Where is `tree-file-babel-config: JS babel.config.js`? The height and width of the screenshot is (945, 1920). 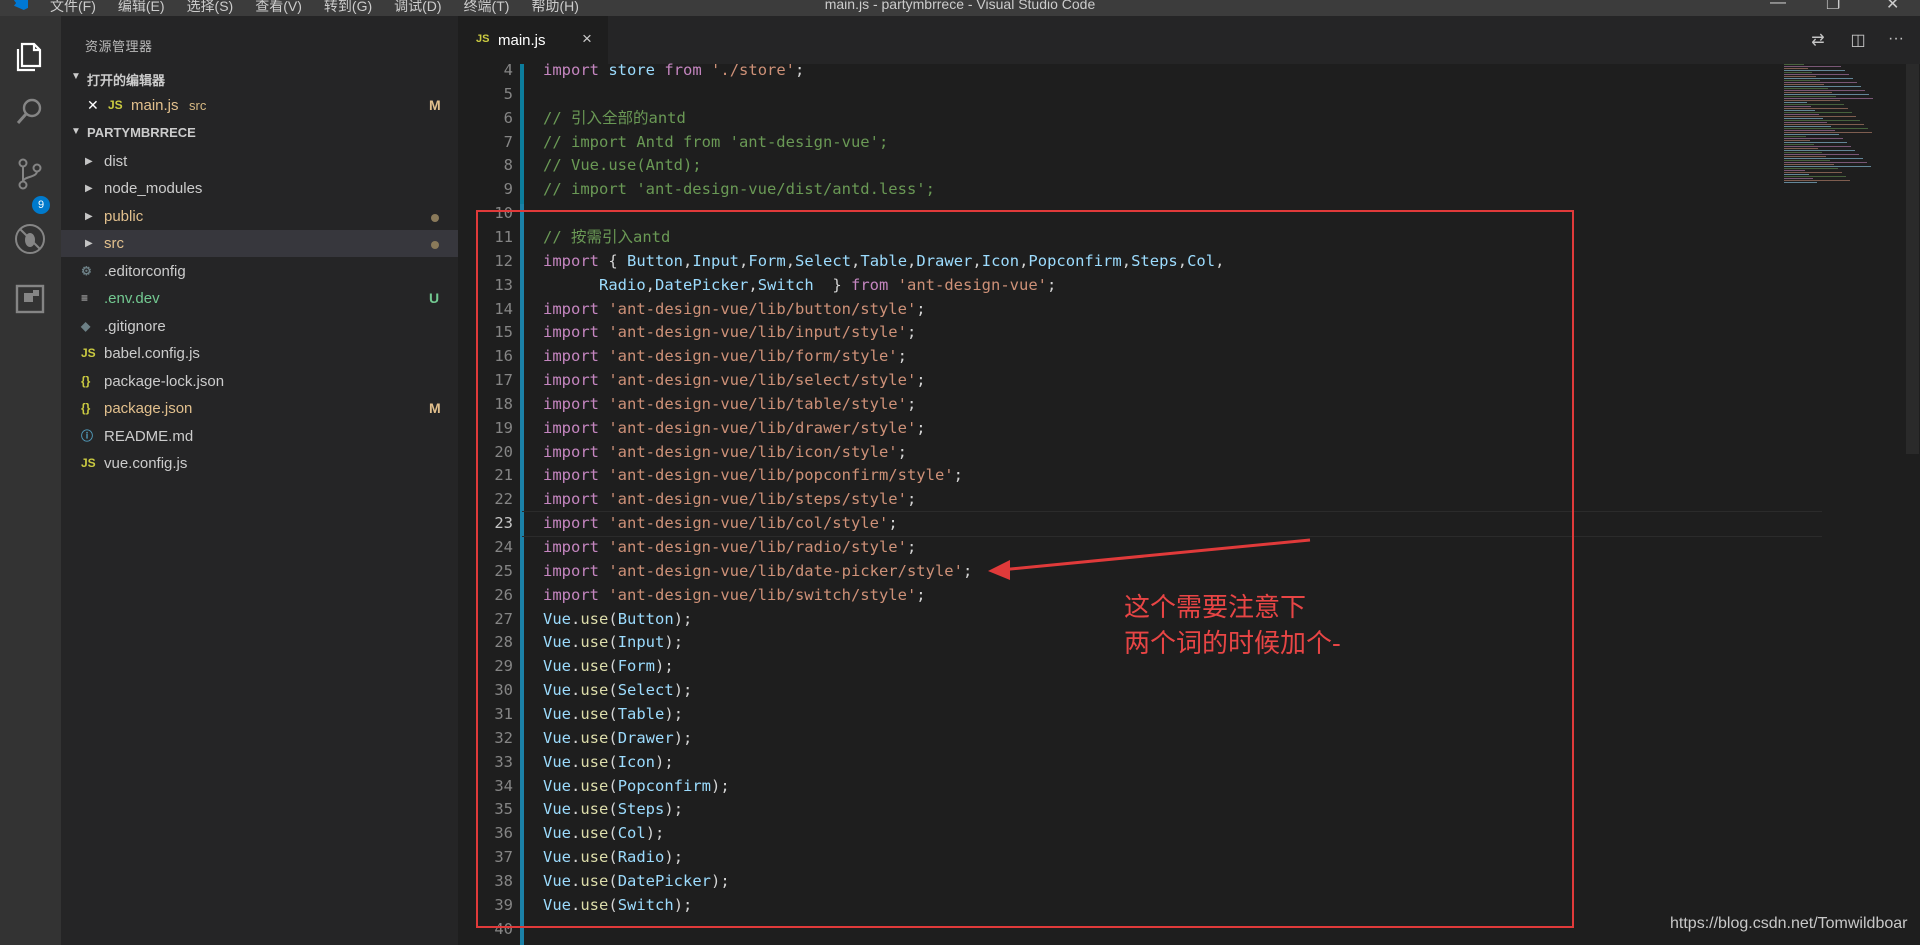 tree-file-babel-config: JS babel.config.js is located at coordinates (259, 353).